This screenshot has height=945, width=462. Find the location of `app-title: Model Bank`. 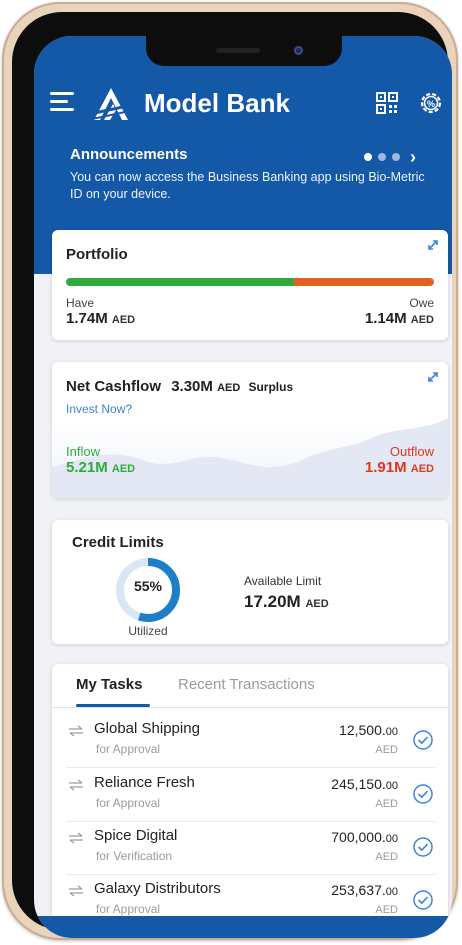

app-title: Model Bank is located at coordinates (217, 103).